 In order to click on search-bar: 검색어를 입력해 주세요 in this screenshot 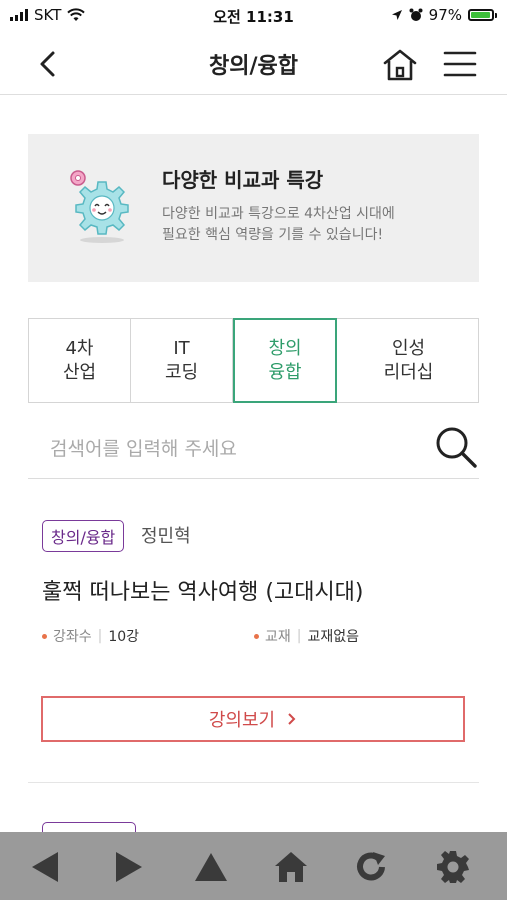, I will do `click(253, 445)`.